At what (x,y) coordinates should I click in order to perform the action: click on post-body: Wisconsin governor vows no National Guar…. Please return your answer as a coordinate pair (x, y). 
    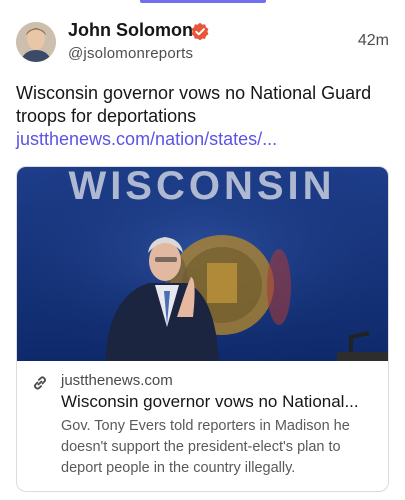
    Looking at the image, I should click on (194, 104).